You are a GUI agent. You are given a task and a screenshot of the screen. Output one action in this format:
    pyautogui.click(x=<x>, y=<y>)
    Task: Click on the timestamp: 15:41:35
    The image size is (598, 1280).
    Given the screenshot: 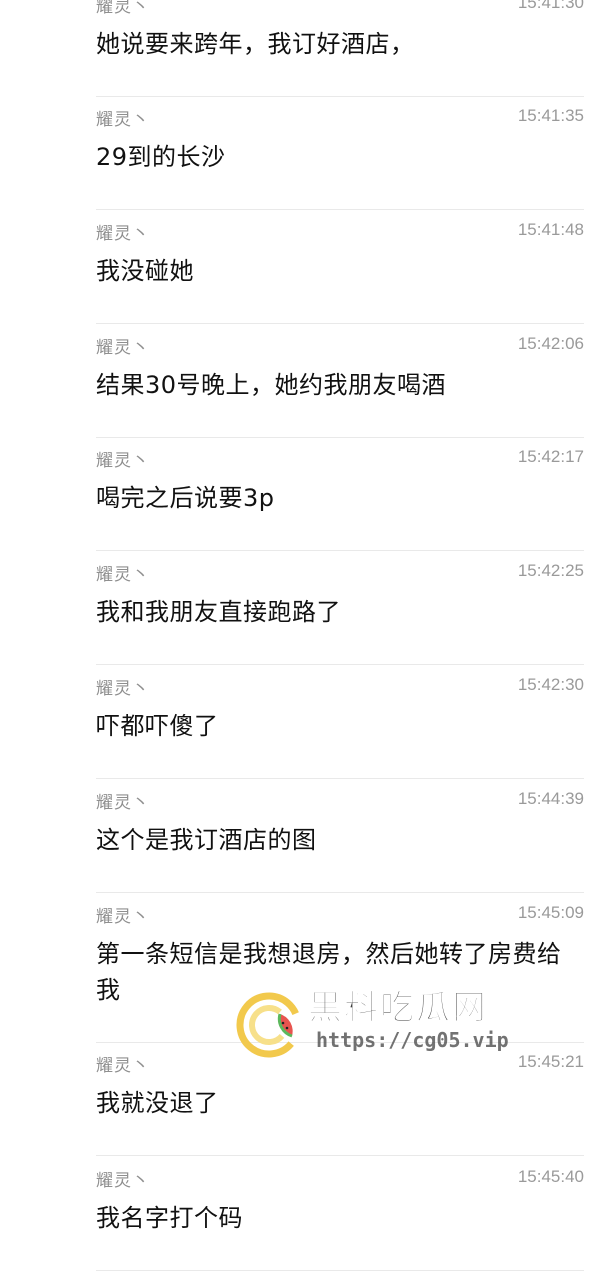 What is the action you would take?
    pyautogui.click(x=550, y=115)
    